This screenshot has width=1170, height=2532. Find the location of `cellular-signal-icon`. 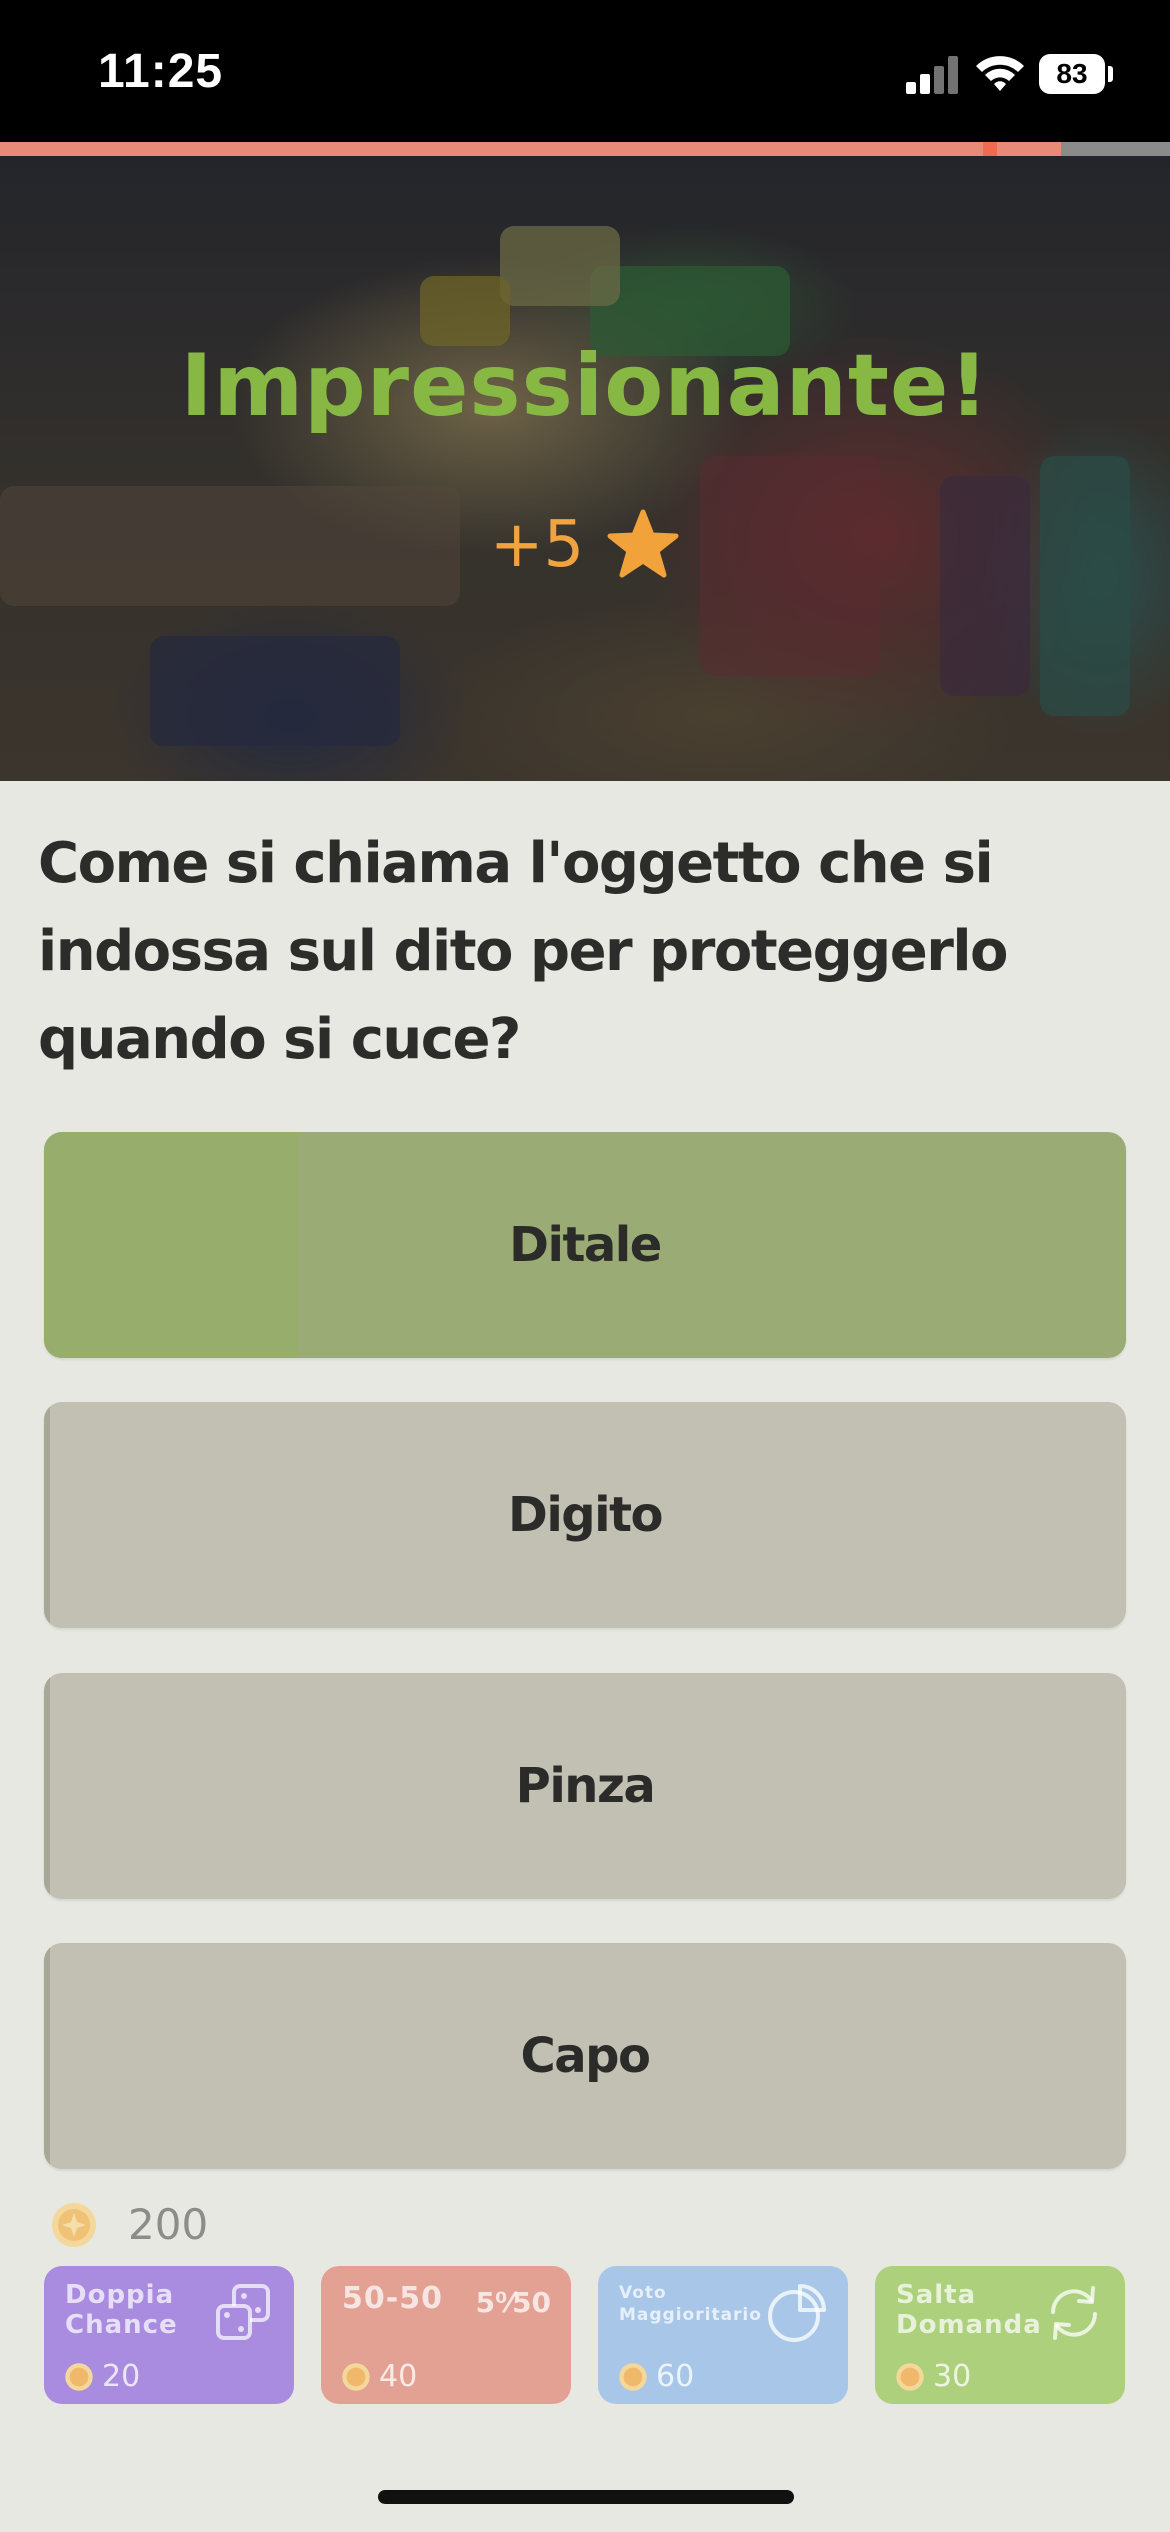

cellular-signal-icon is located at coordinates (932, 75).